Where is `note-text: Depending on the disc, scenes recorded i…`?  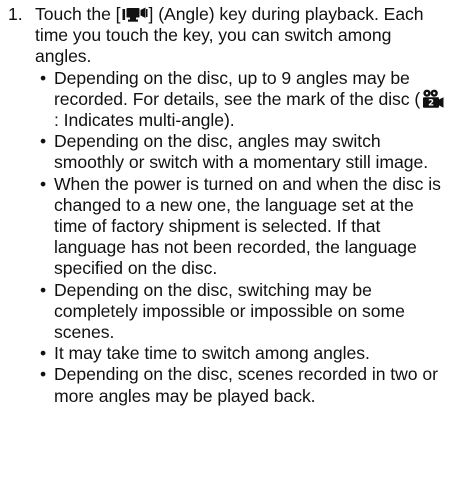 note-text: Depending on the disc, scenes recorded i… is located at coordinates (246, 385).